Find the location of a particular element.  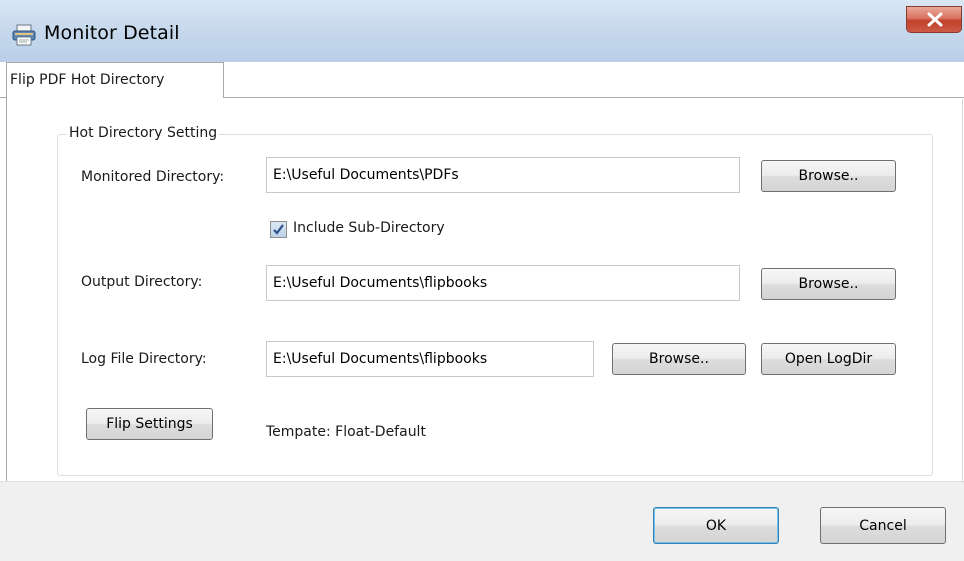

close-button is located at coordinates (934, 19).